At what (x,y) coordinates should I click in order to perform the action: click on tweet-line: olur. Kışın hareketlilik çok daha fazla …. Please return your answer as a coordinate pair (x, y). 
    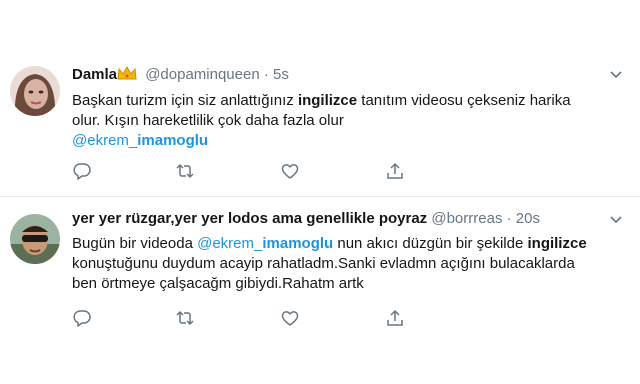
    Looking at the image, I should click on (208, 120).